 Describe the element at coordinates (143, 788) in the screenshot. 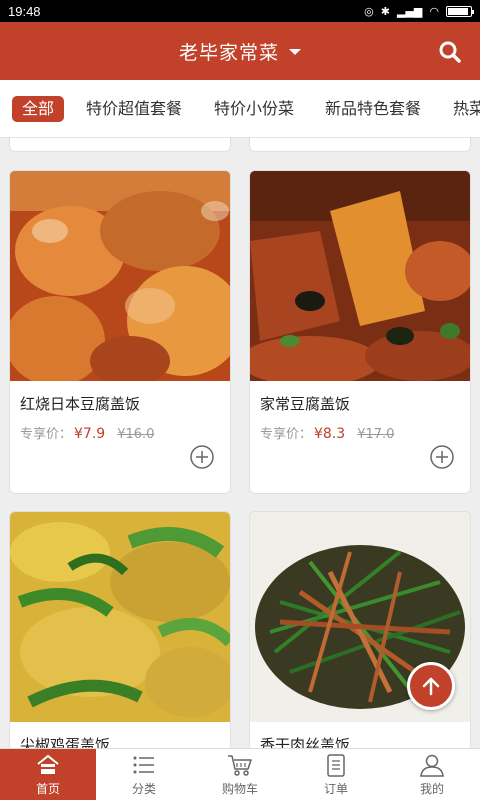

I see `tab-label: 分类` at that location.